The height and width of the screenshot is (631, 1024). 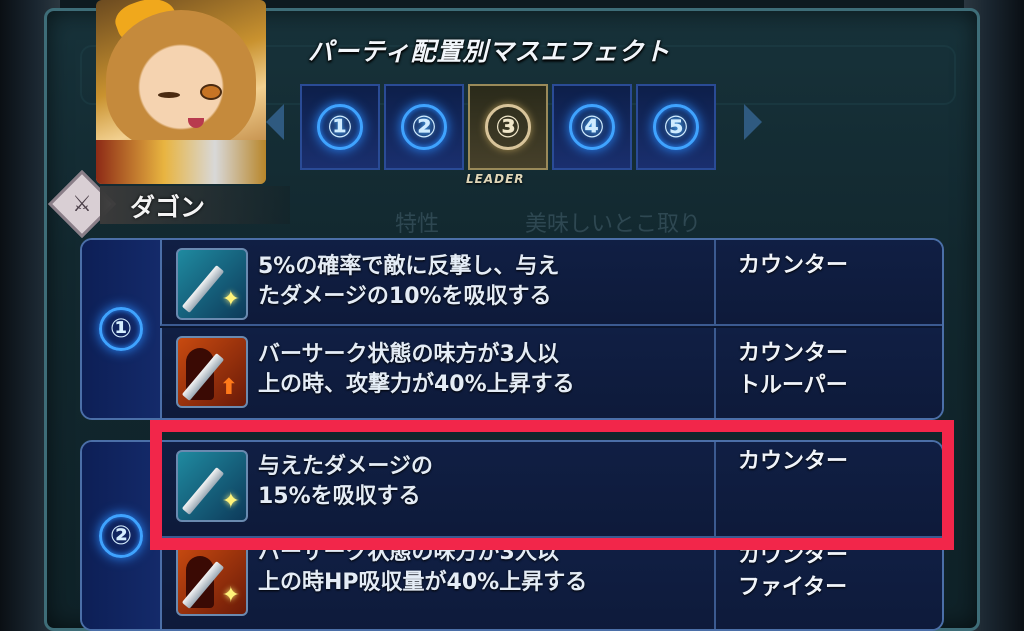 I want to click on effect-description-line: 5%の確率で敵に反撃し、与え, so click(x=409, y=266).